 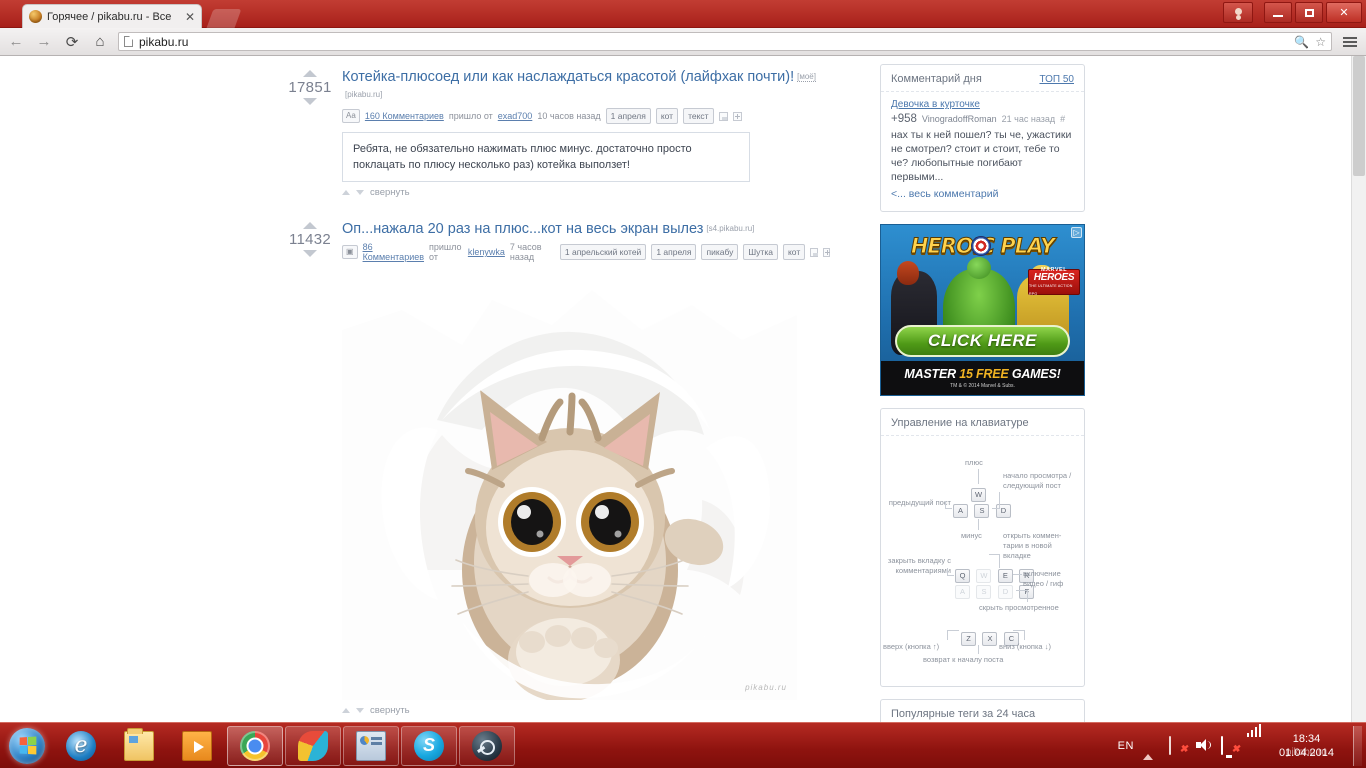 I want to click on top50-link: ТОП 50, so click(x=1056, y=79).